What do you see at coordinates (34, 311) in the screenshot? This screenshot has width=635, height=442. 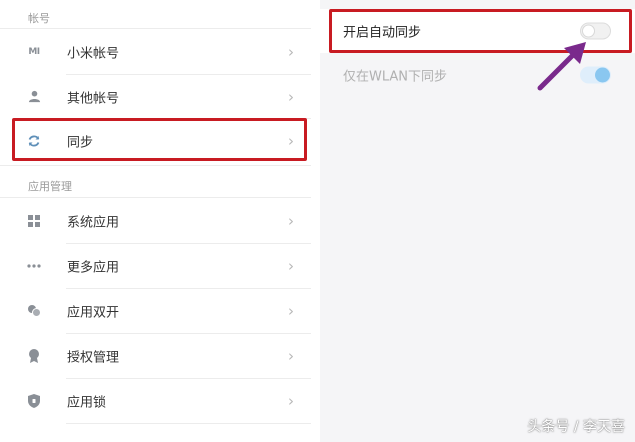 I see `dual-app-icon` at bounding box center [34, 311].